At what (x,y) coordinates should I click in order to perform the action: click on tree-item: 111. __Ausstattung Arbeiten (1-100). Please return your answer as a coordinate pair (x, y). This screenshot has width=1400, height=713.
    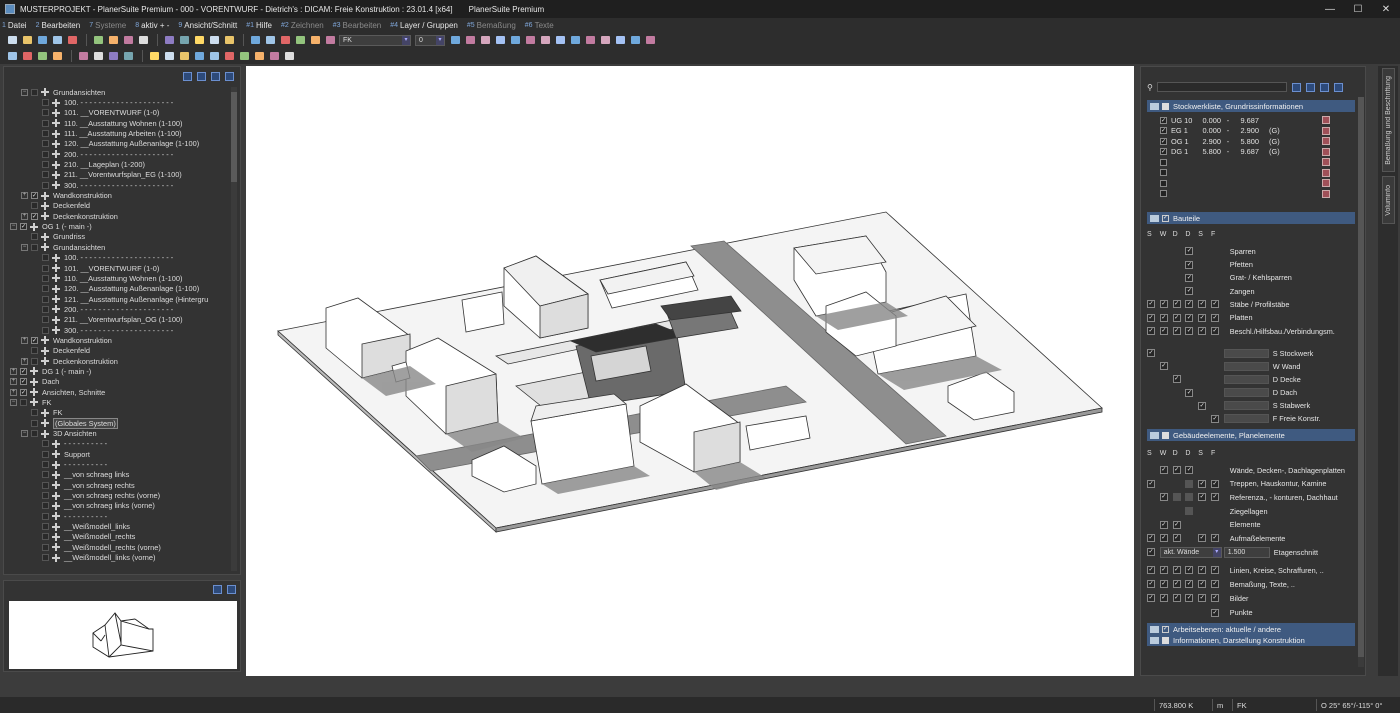
    Looking at the image, I should click on (119, 133).